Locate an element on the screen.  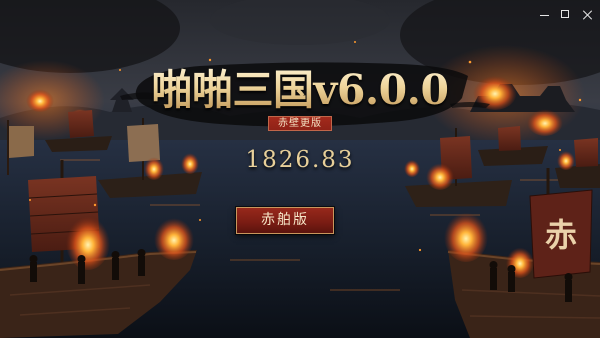
game-subtitle-badge: 赤壁更版 is located at coordinates (300, 123).